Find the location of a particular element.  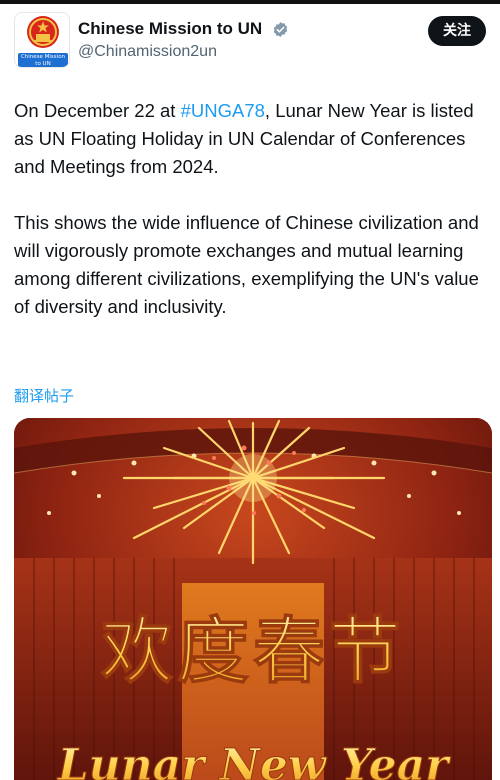

hashtag-link: #UNGA78 is located at coordinates (223, 110).